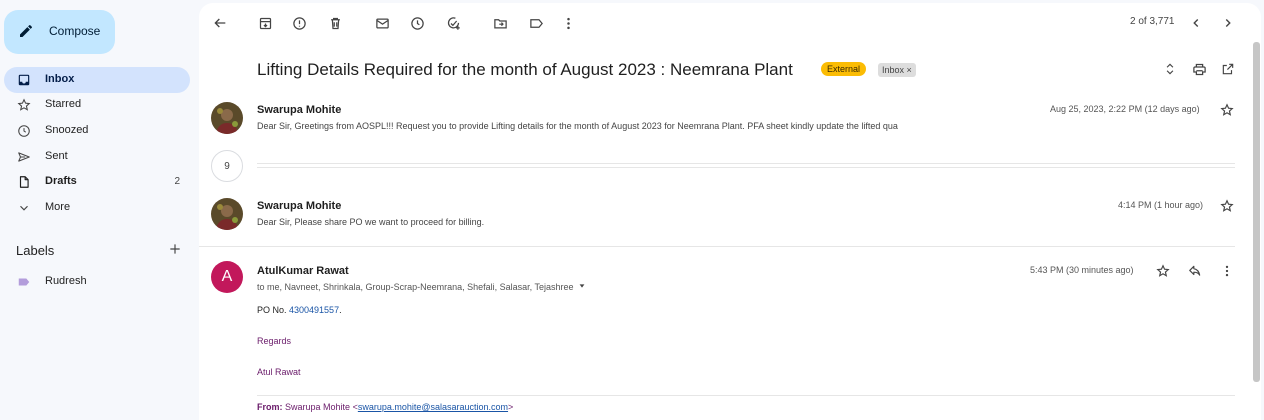  Describe the element at coordinates (1152, 21) in the screenshot. I see `pagination-text: 2 of 3,771` at that location.